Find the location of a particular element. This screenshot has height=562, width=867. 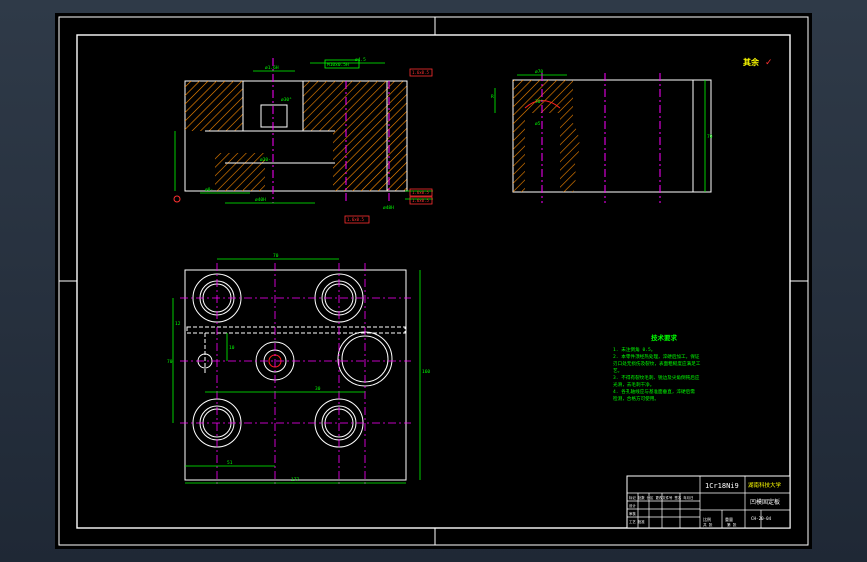

section-a-right-wall is located at coordinates (397, 136).